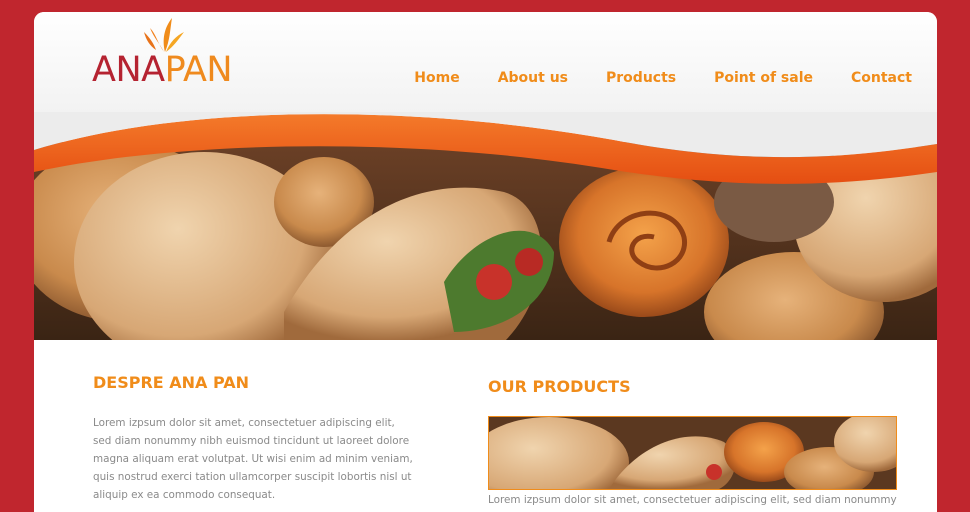  I want to click on nav-products: Products, so click(641, 78).